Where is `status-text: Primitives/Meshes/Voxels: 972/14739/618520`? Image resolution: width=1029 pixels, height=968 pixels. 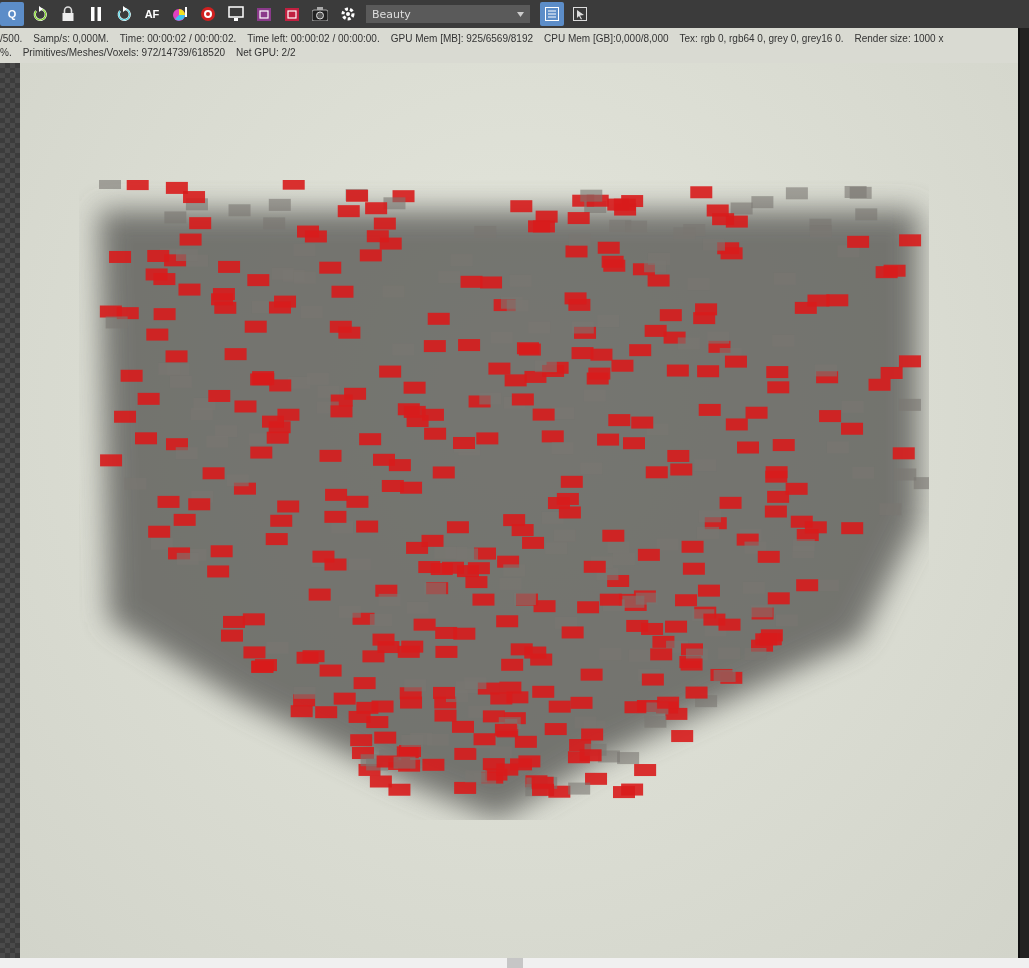 status-text: Primitives/Meshes/Voxels: 972/14739/618520 is located at coordinates (123, 53).